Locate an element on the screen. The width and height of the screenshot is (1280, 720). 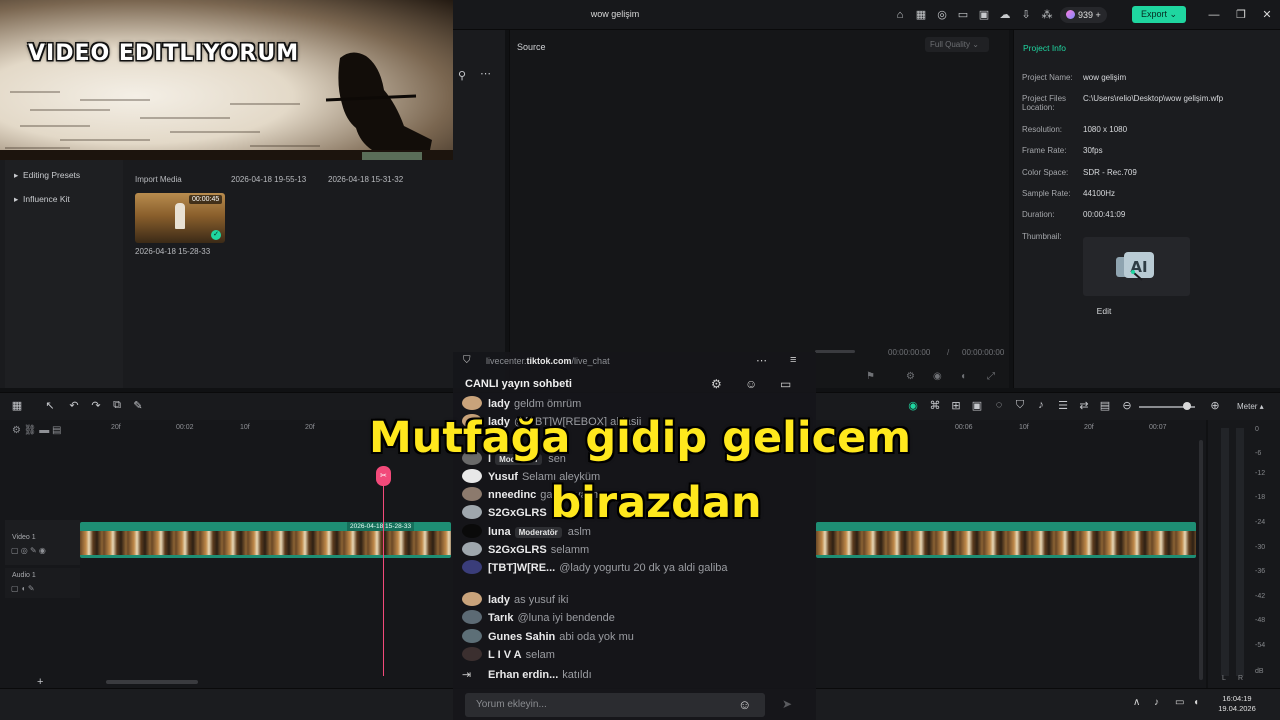
tray-chevron-icon: ∧ is located at coordinates (1136, 702).